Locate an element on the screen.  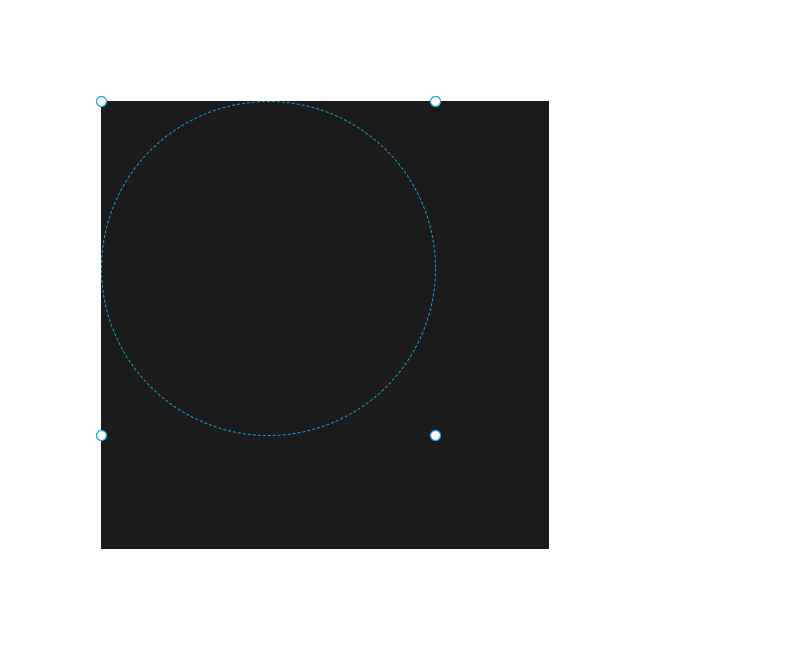
resize-handle-bottom-right is located at coordinates (435, 435).